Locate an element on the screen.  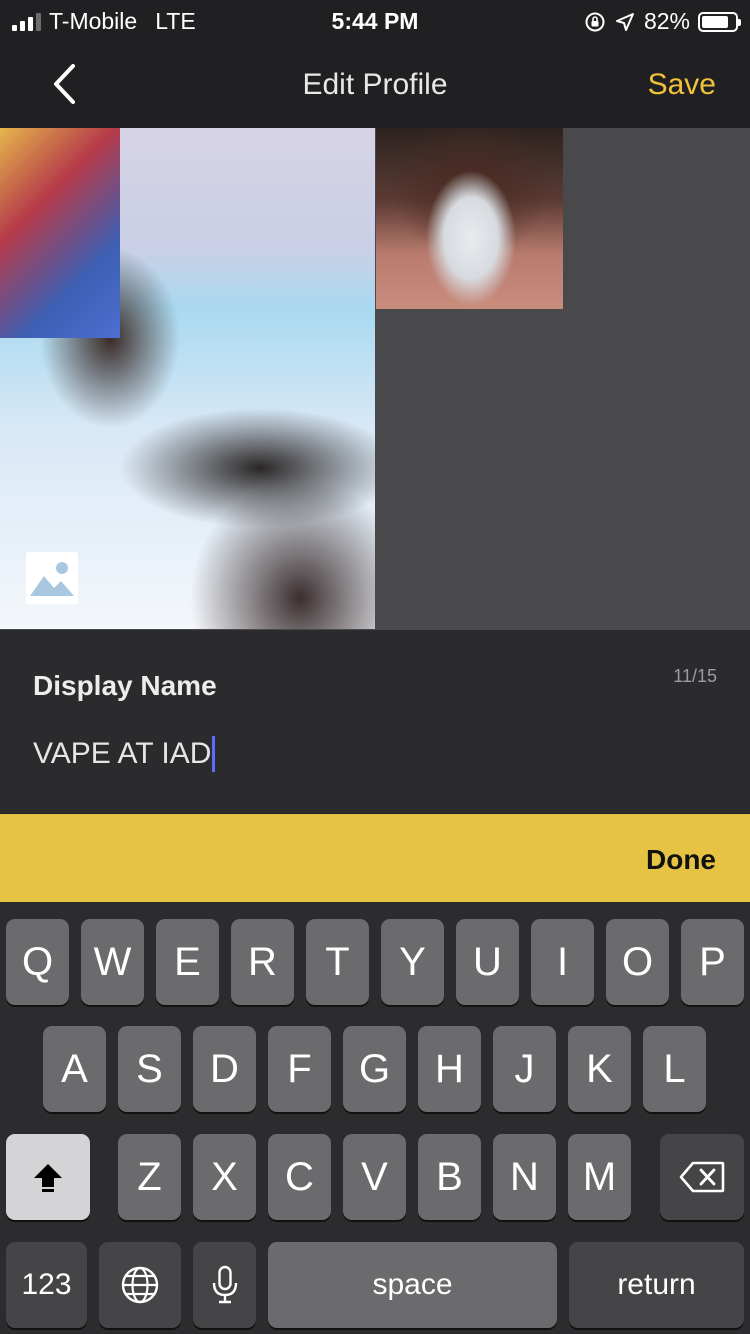
shift-icon is located at coordinates (48, 1178).